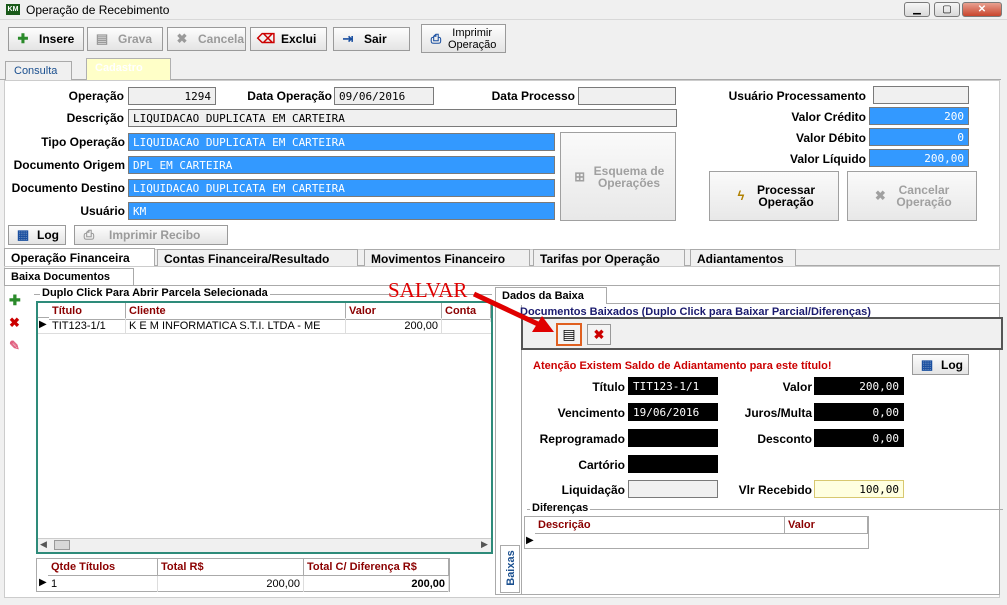 The image size is (1007, 605). Describe the element at coordinates (69, 165) in the screenshot. I see `doc-origem-label: Documento Origem` at that location.